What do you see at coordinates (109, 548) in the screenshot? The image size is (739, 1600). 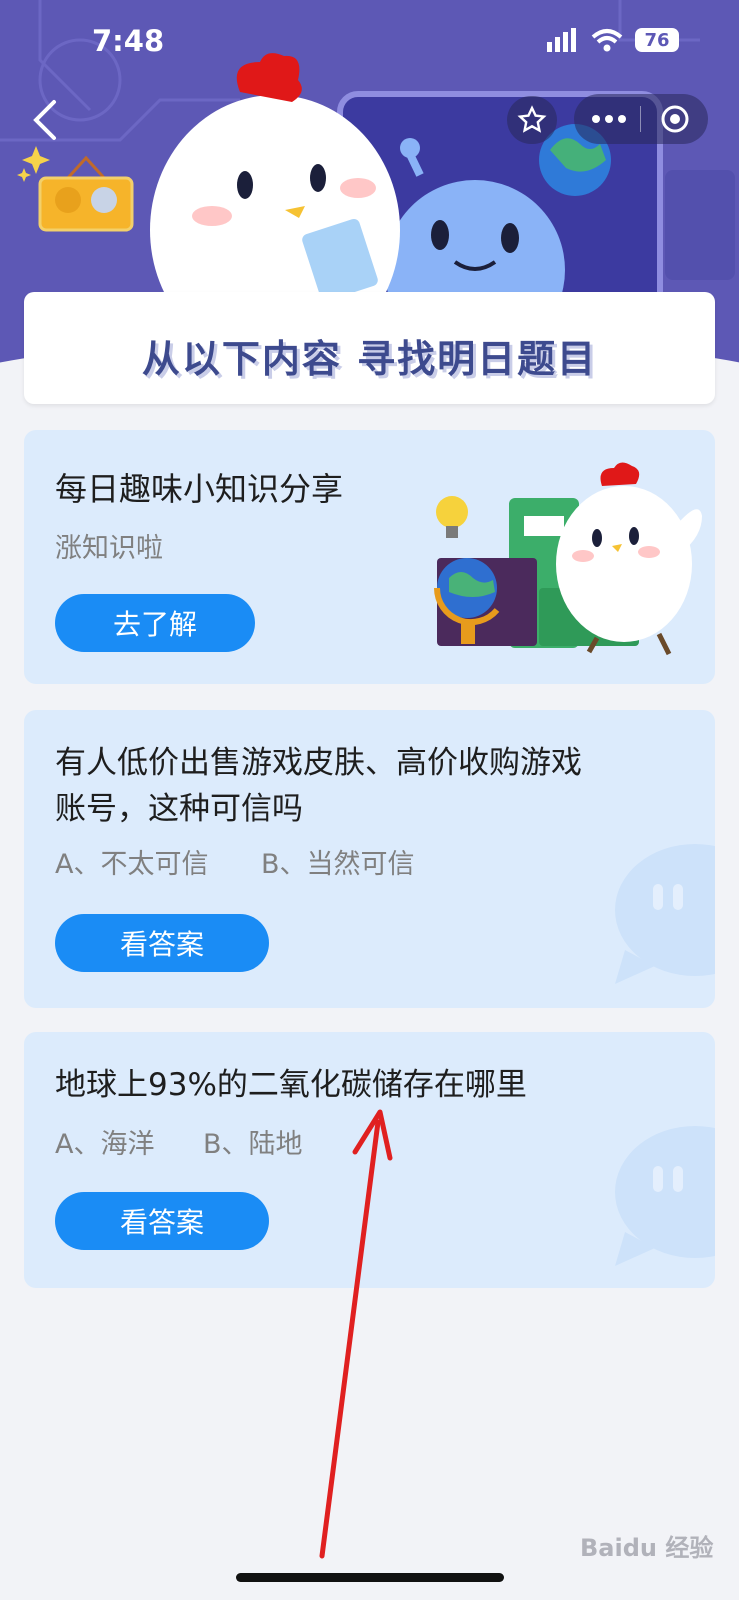 I see `card-subtitle: 涨知识啦` at bounding box center [109, 548].